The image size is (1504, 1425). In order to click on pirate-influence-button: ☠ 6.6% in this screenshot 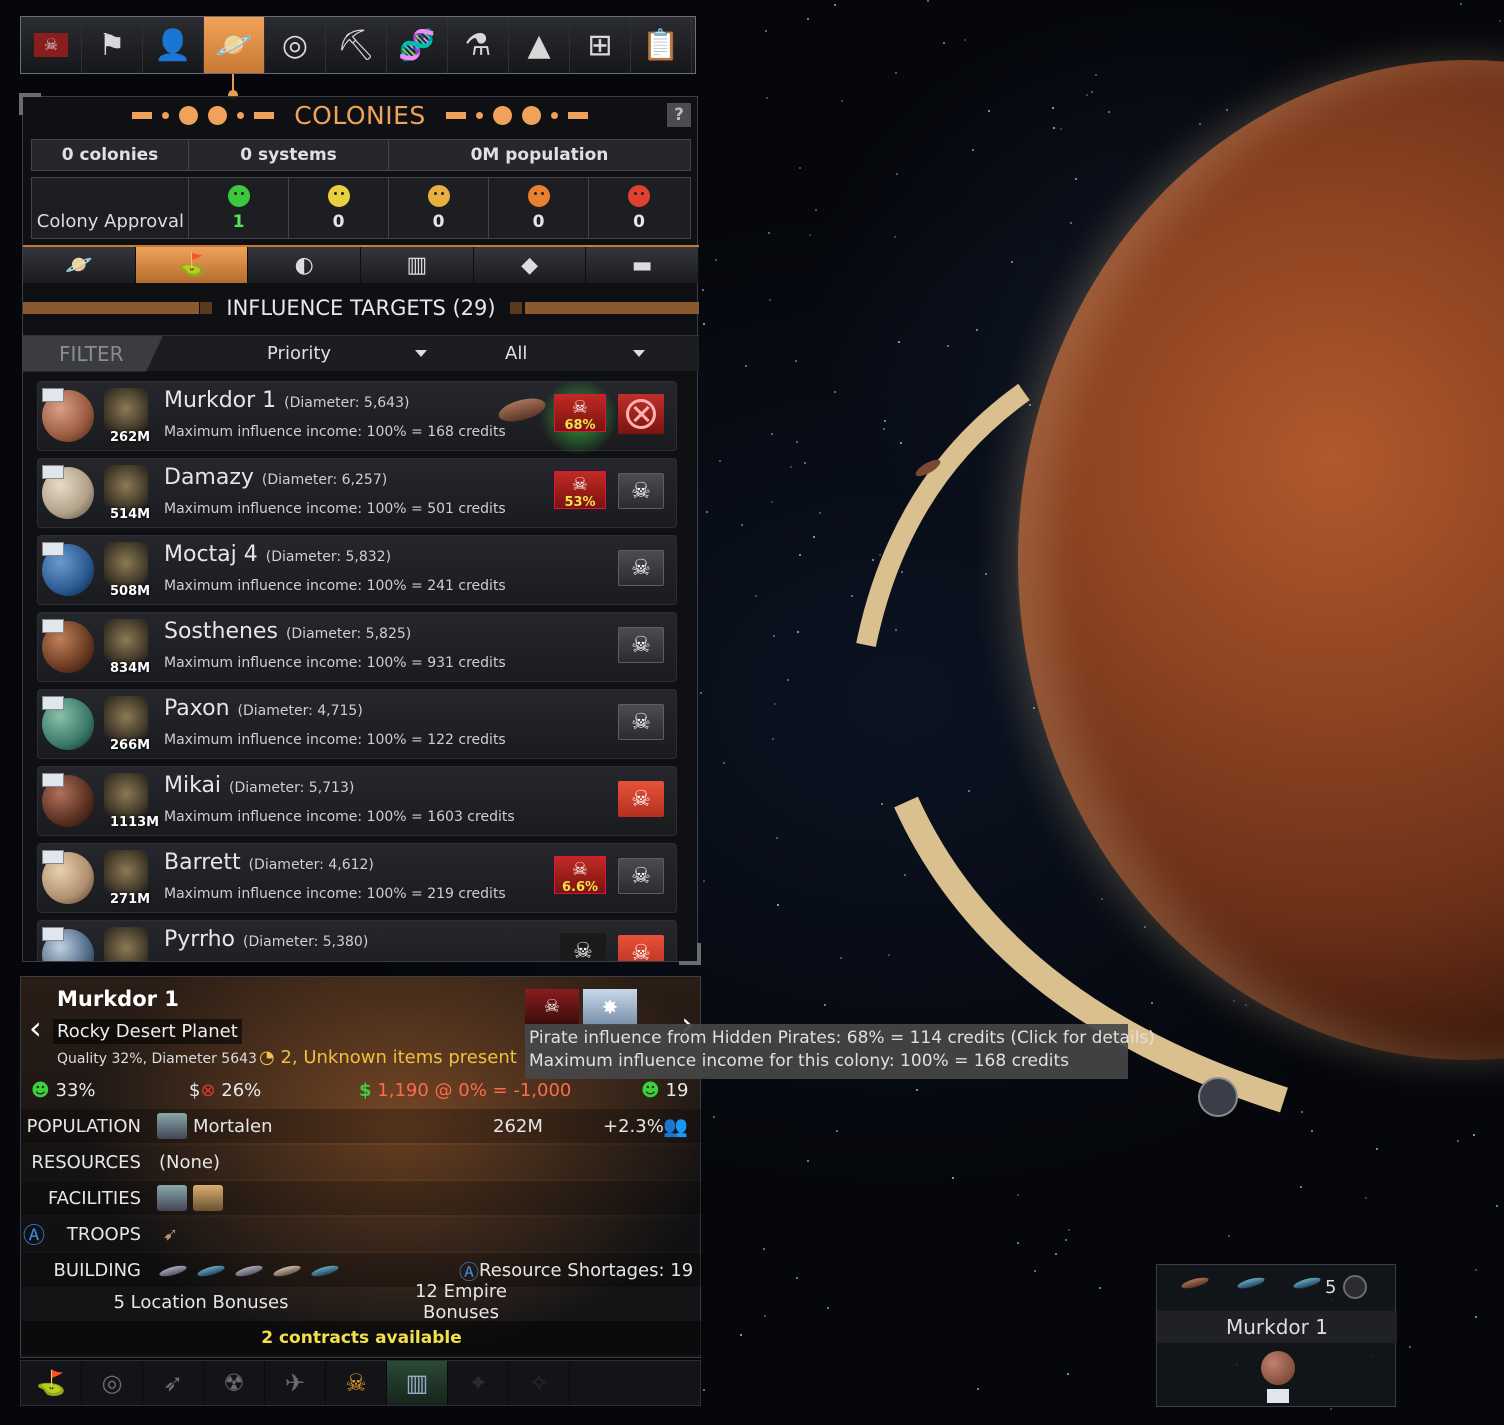, I will do `click(580, 875)`.